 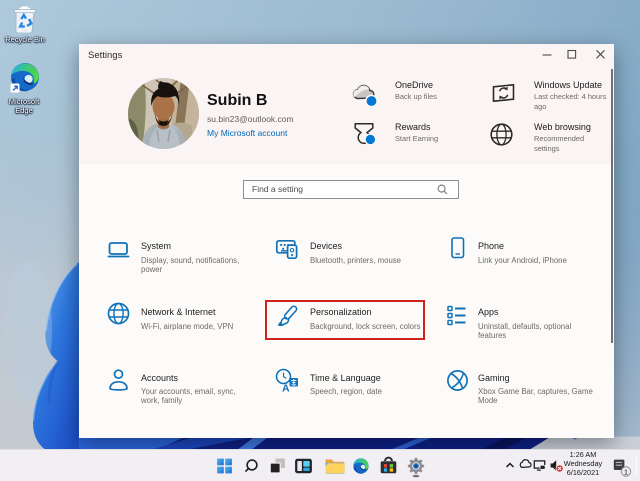 What do you see at coordinates (626, 471) in the screenshot?
I see `svg-text: 1` at bounding box center [626, 471].